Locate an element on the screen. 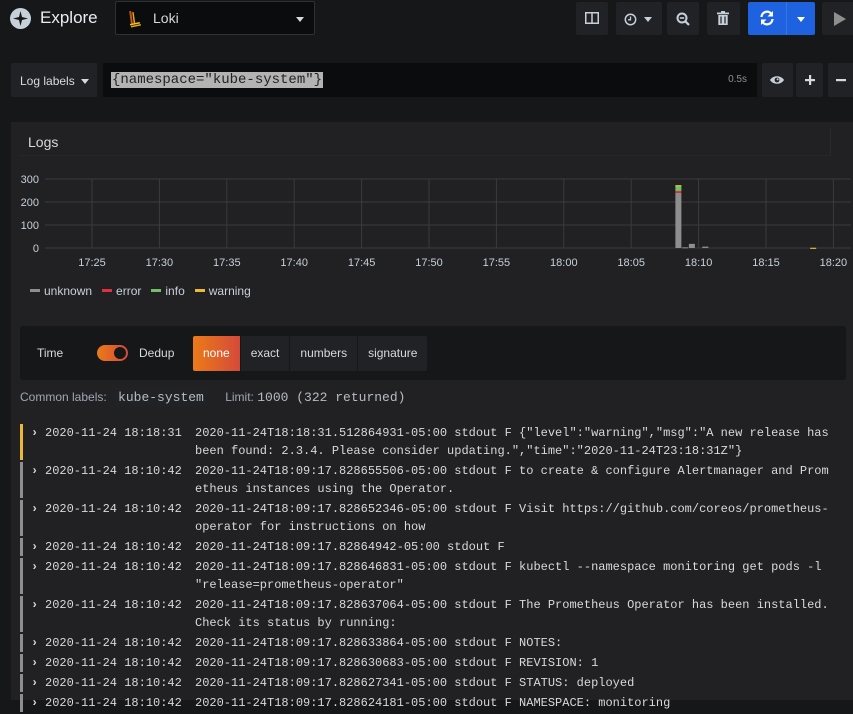 The image size is (853, 714). log-options-bar: Time Dedup none exact numbers signature is located at coordinates (433, 353).